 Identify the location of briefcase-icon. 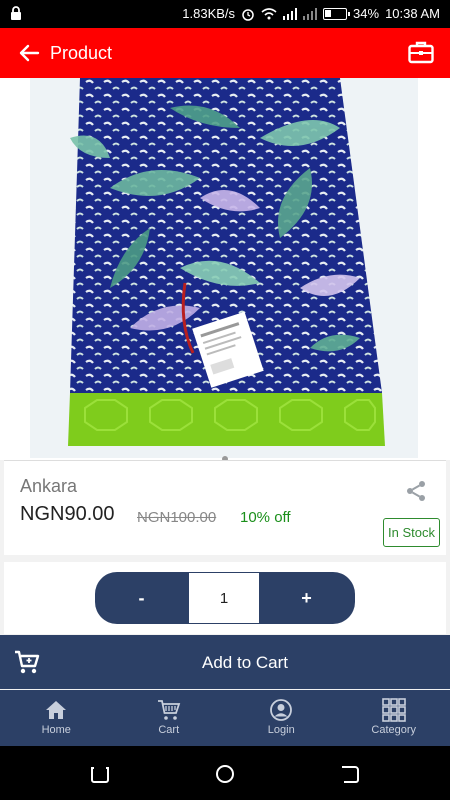
(421, 52).